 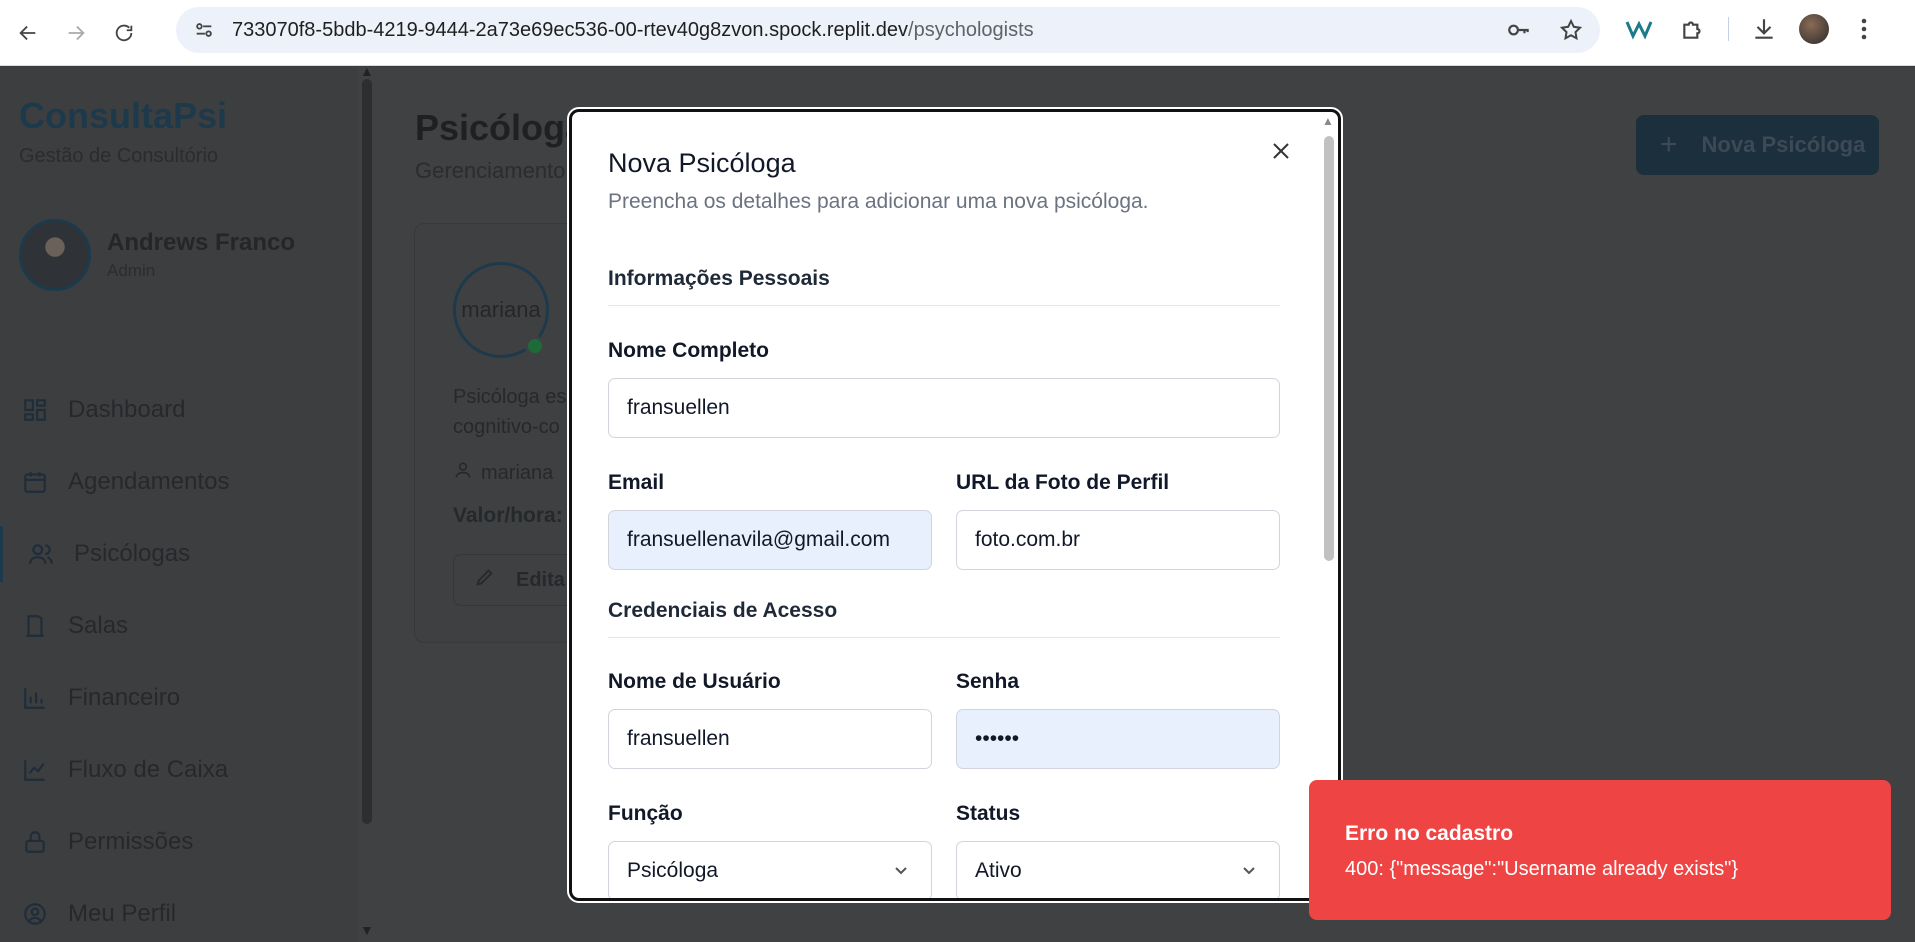 I want to click on plus-icon: +, so click(x=1669, y=144).